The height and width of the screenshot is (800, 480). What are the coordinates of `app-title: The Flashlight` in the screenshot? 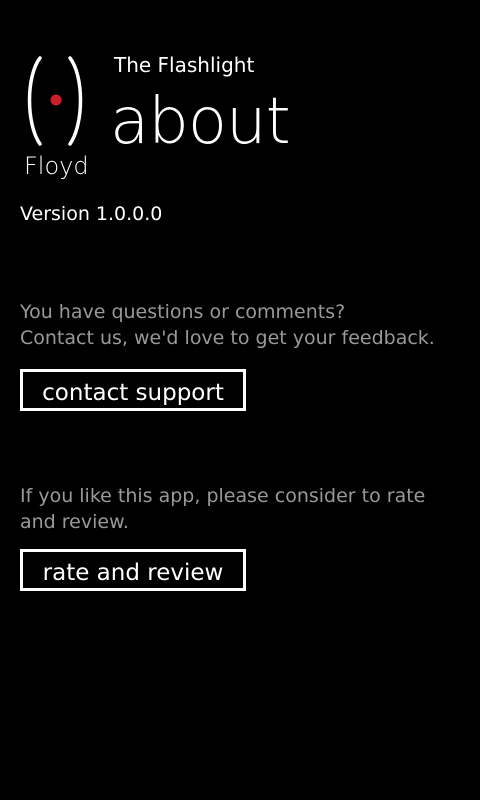 It's located at (184, 65).